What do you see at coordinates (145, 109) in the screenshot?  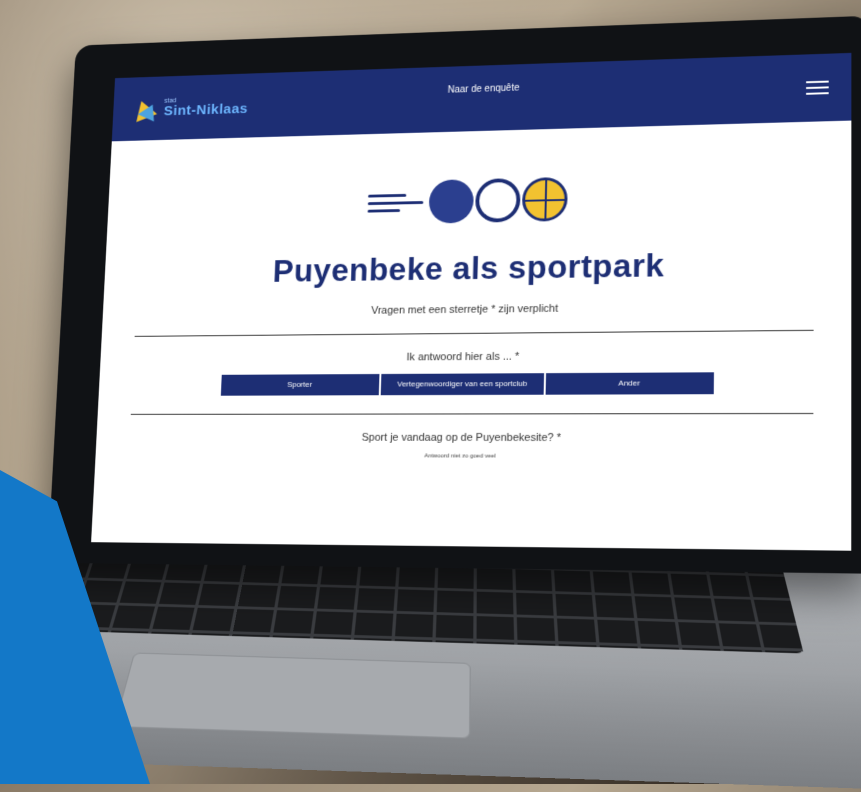 I see `logo-icon` at bounding box center [145, 109].